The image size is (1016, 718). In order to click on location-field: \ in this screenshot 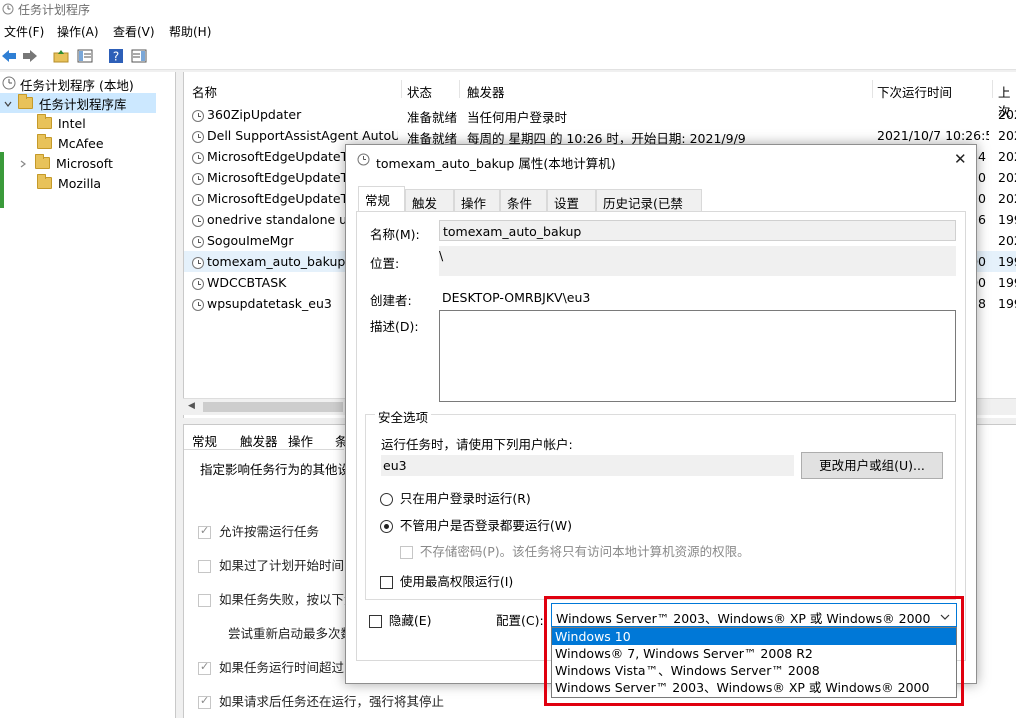, I will do `click(697, 261)`.